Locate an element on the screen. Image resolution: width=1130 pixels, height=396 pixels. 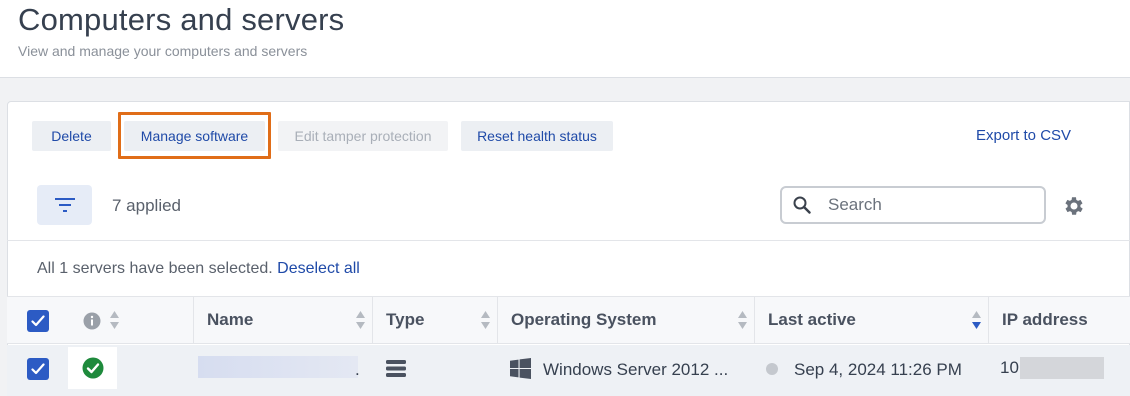
search-icon is located at coordinates (802, 205).